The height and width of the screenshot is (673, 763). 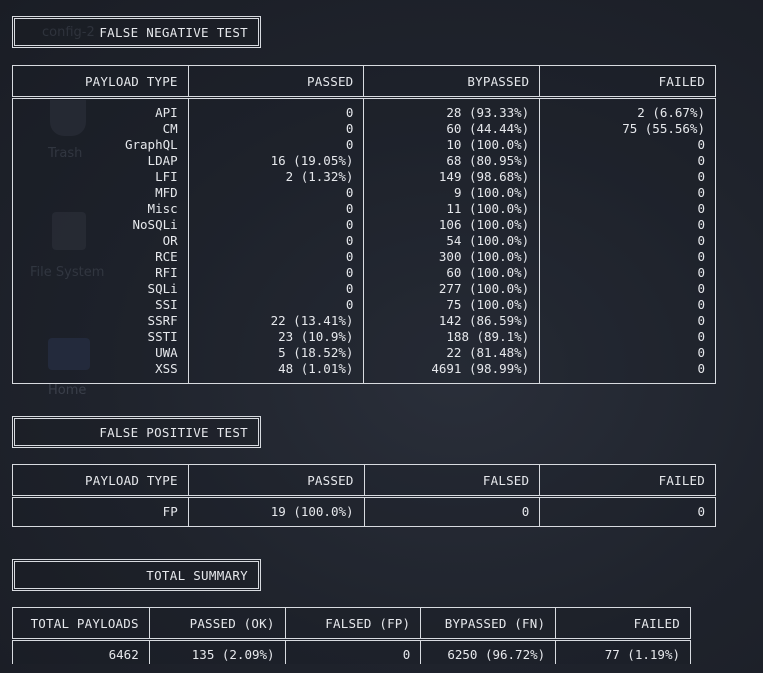 What do you see at coordinates (166, 304) in the screenshot?
I see `table-cell: SSI` at bounding box center [166, 304].